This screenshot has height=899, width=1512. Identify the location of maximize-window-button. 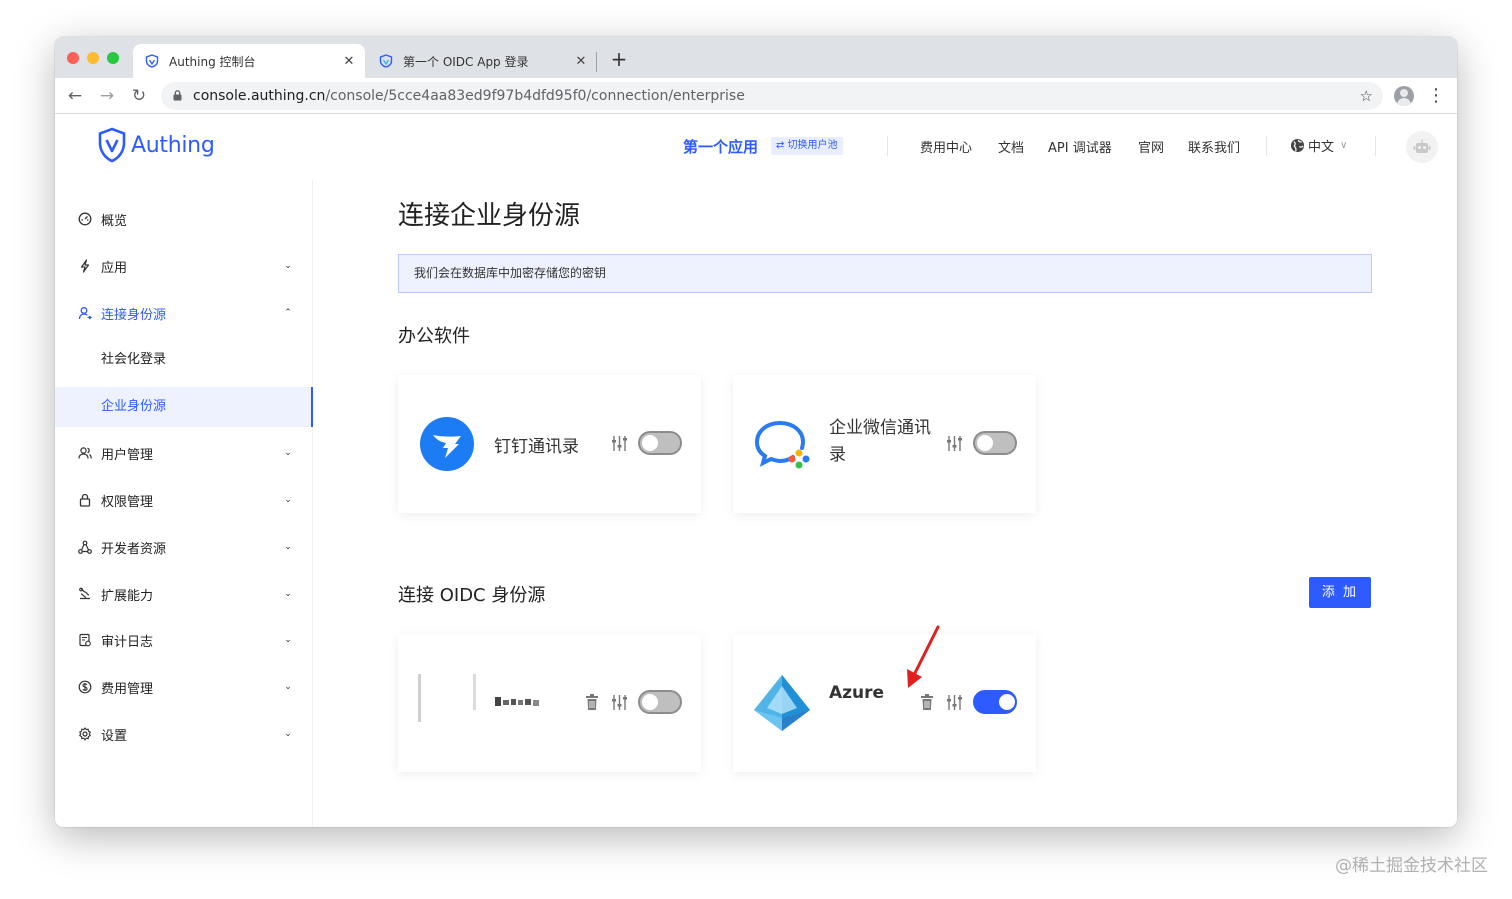
(113, 58).